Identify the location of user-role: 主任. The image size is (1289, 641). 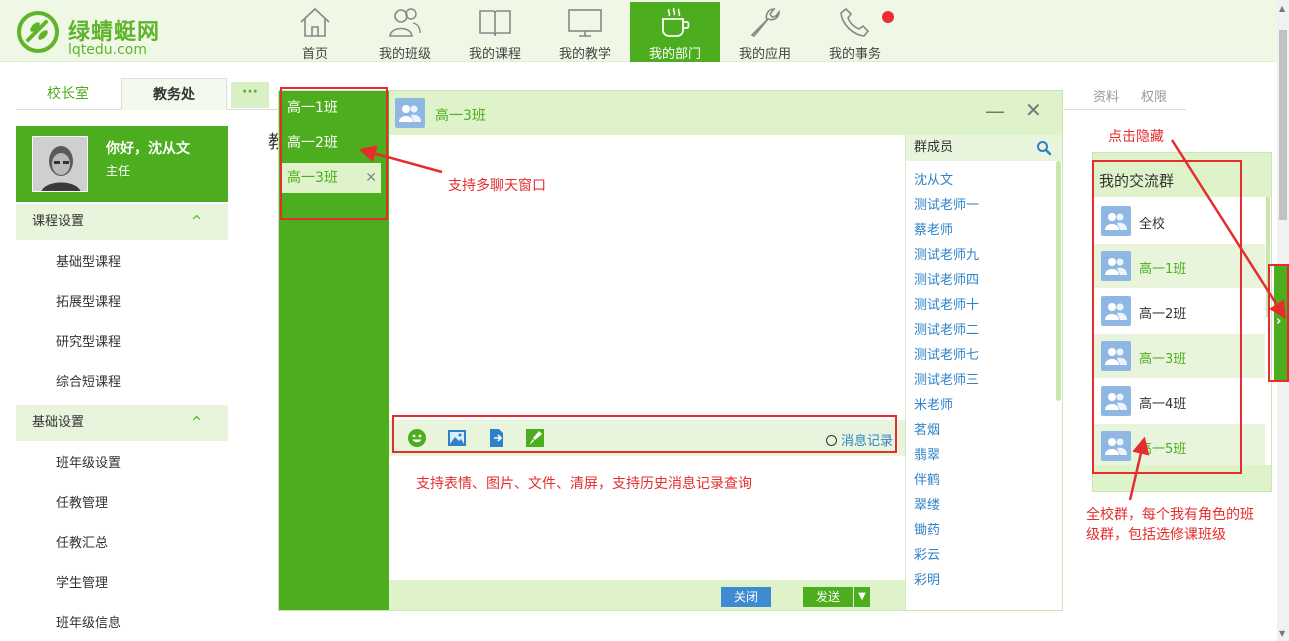
(118, 171).